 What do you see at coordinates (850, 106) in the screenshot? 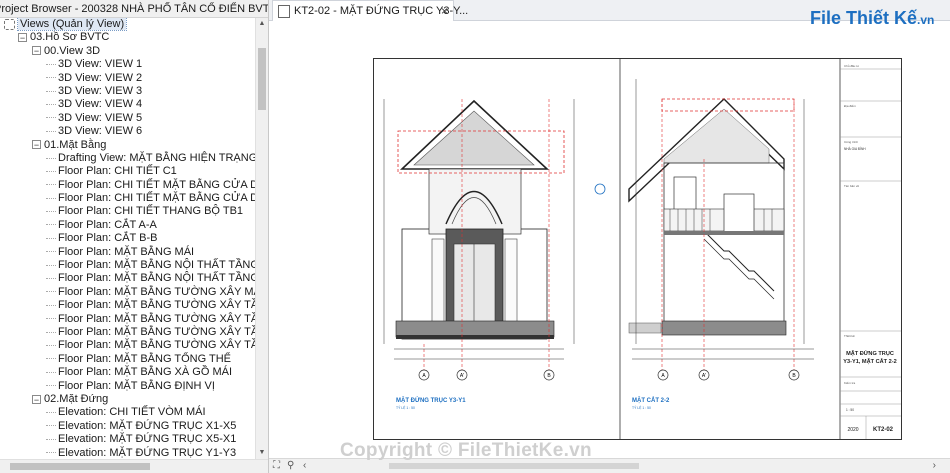
I see `tb-field-2: Địa điểm` at bounding box center [850, 106].